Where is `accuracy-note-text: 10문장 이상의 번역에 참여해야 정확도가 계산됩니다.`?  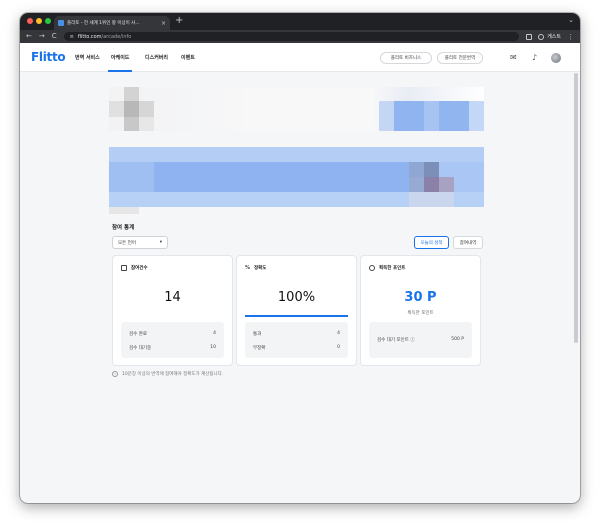 accuracy-note-text: 10문장 이상의 번역에 참여해야 정확도가 계산됩니다. is located at coordinates (173, 374).